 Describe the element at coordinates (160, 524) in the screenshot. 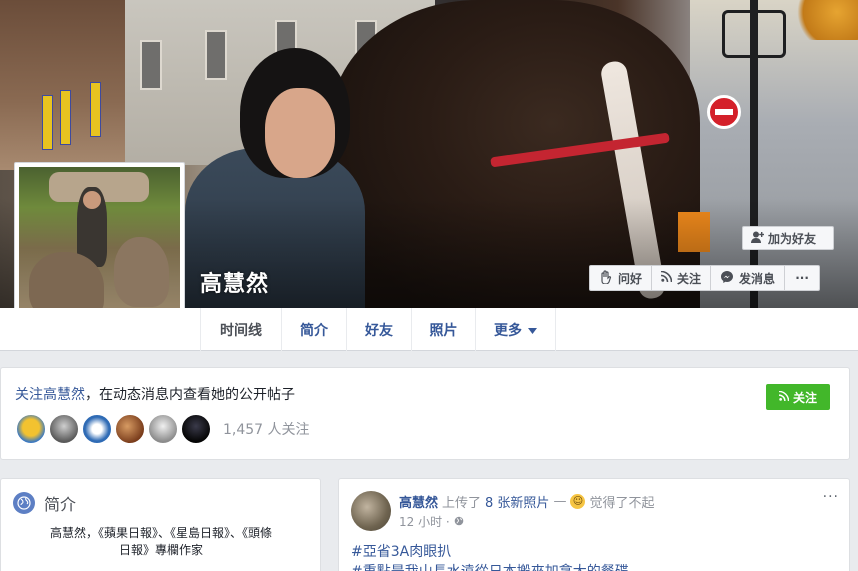

I see `intro-card: 简介 高慧然，《蘋果日報》、《星島日報》、《頭條 日報》專欄作家` at that location.